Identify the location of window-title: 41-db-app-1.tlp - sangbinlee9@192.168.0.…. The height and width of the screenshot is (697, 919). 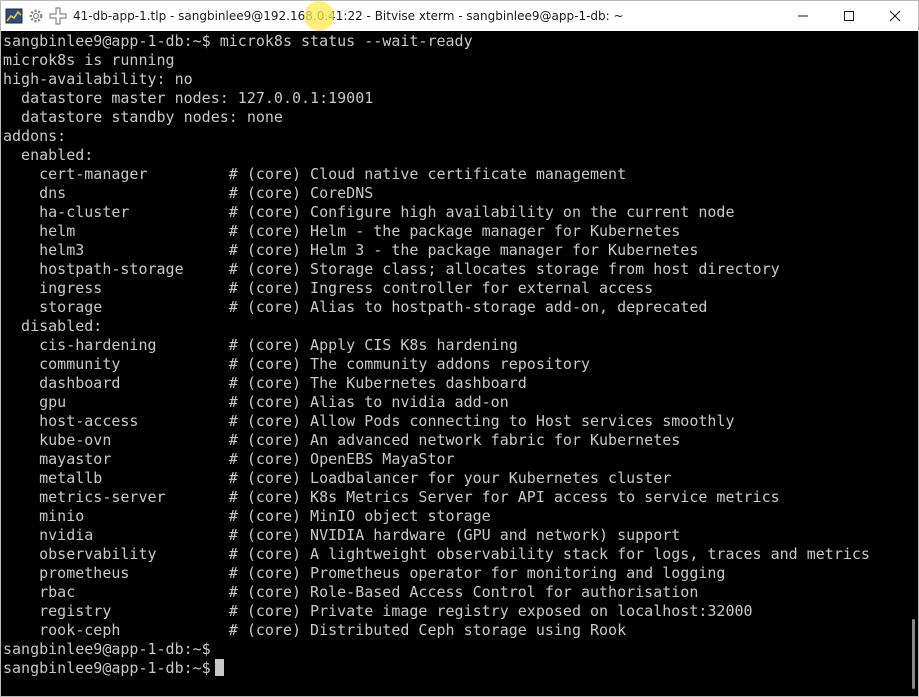
(348, 16).